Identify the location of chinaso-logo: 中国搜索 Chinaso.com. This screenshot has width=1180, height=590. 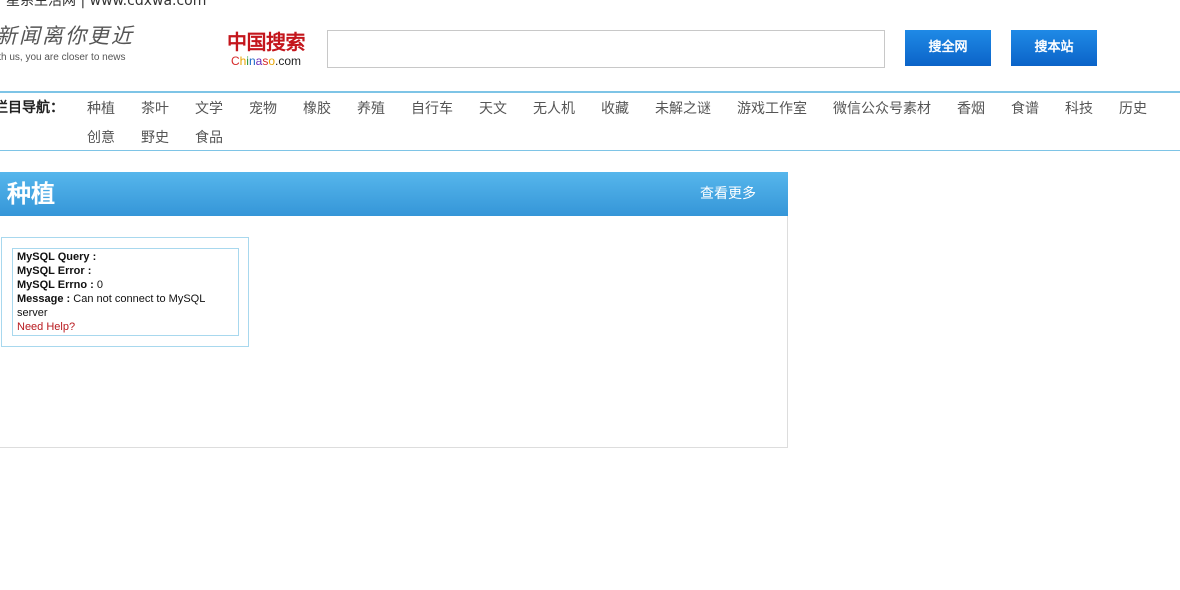
(266, 50).